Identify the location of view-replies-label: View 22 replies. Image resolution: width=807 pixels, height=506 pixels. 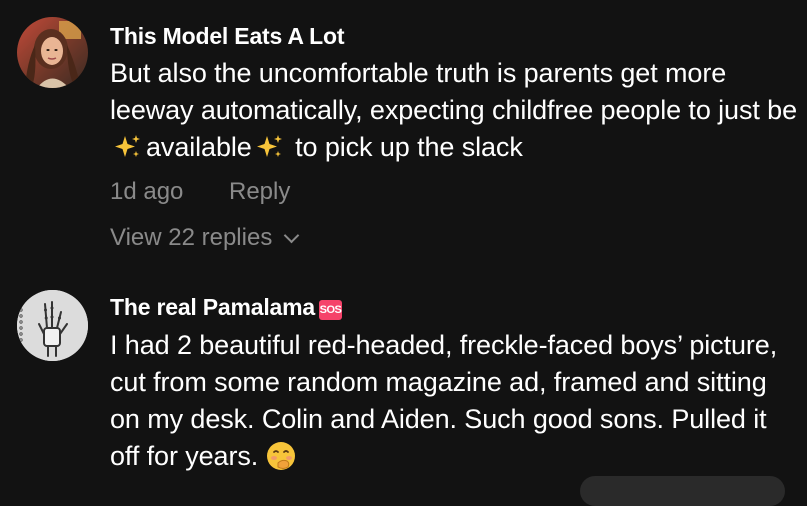
(191, 237).